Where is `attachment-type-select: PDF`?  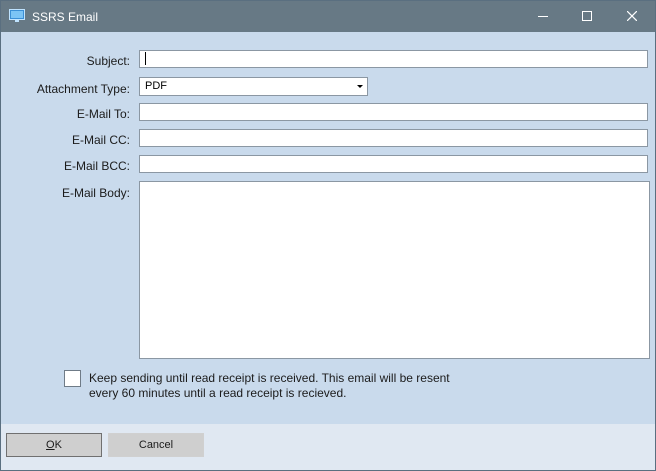
attachment-type-select: PDF is located at coordinates (253, 86).